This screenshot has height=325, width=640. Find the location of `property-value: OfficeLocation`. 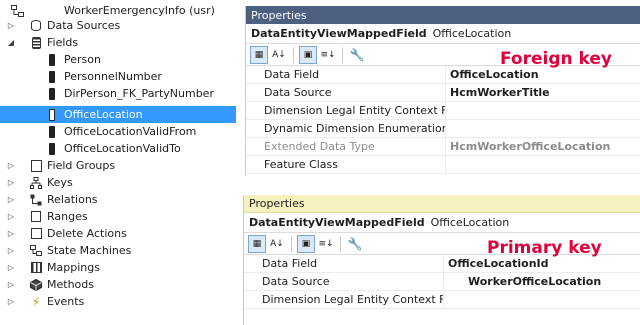

property-value: OfficeLocation is located at coordinates (492, 74).